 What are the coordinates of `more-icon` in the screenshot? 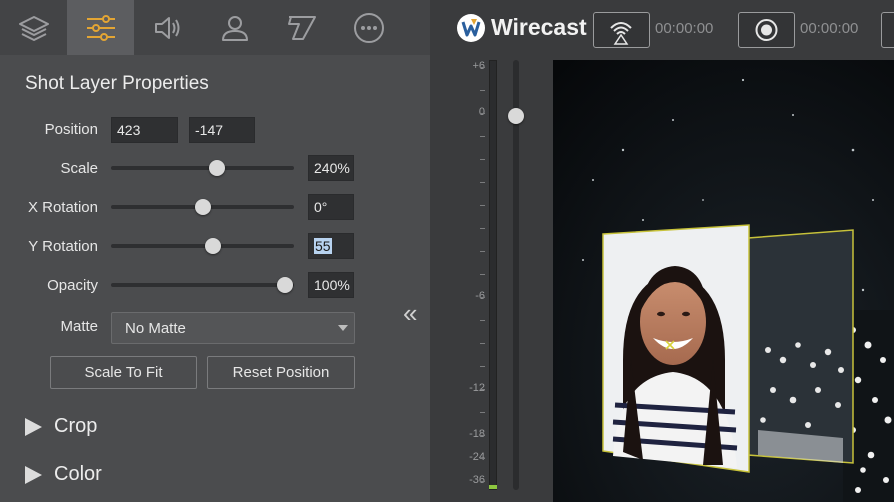 It's located at (368, 27).